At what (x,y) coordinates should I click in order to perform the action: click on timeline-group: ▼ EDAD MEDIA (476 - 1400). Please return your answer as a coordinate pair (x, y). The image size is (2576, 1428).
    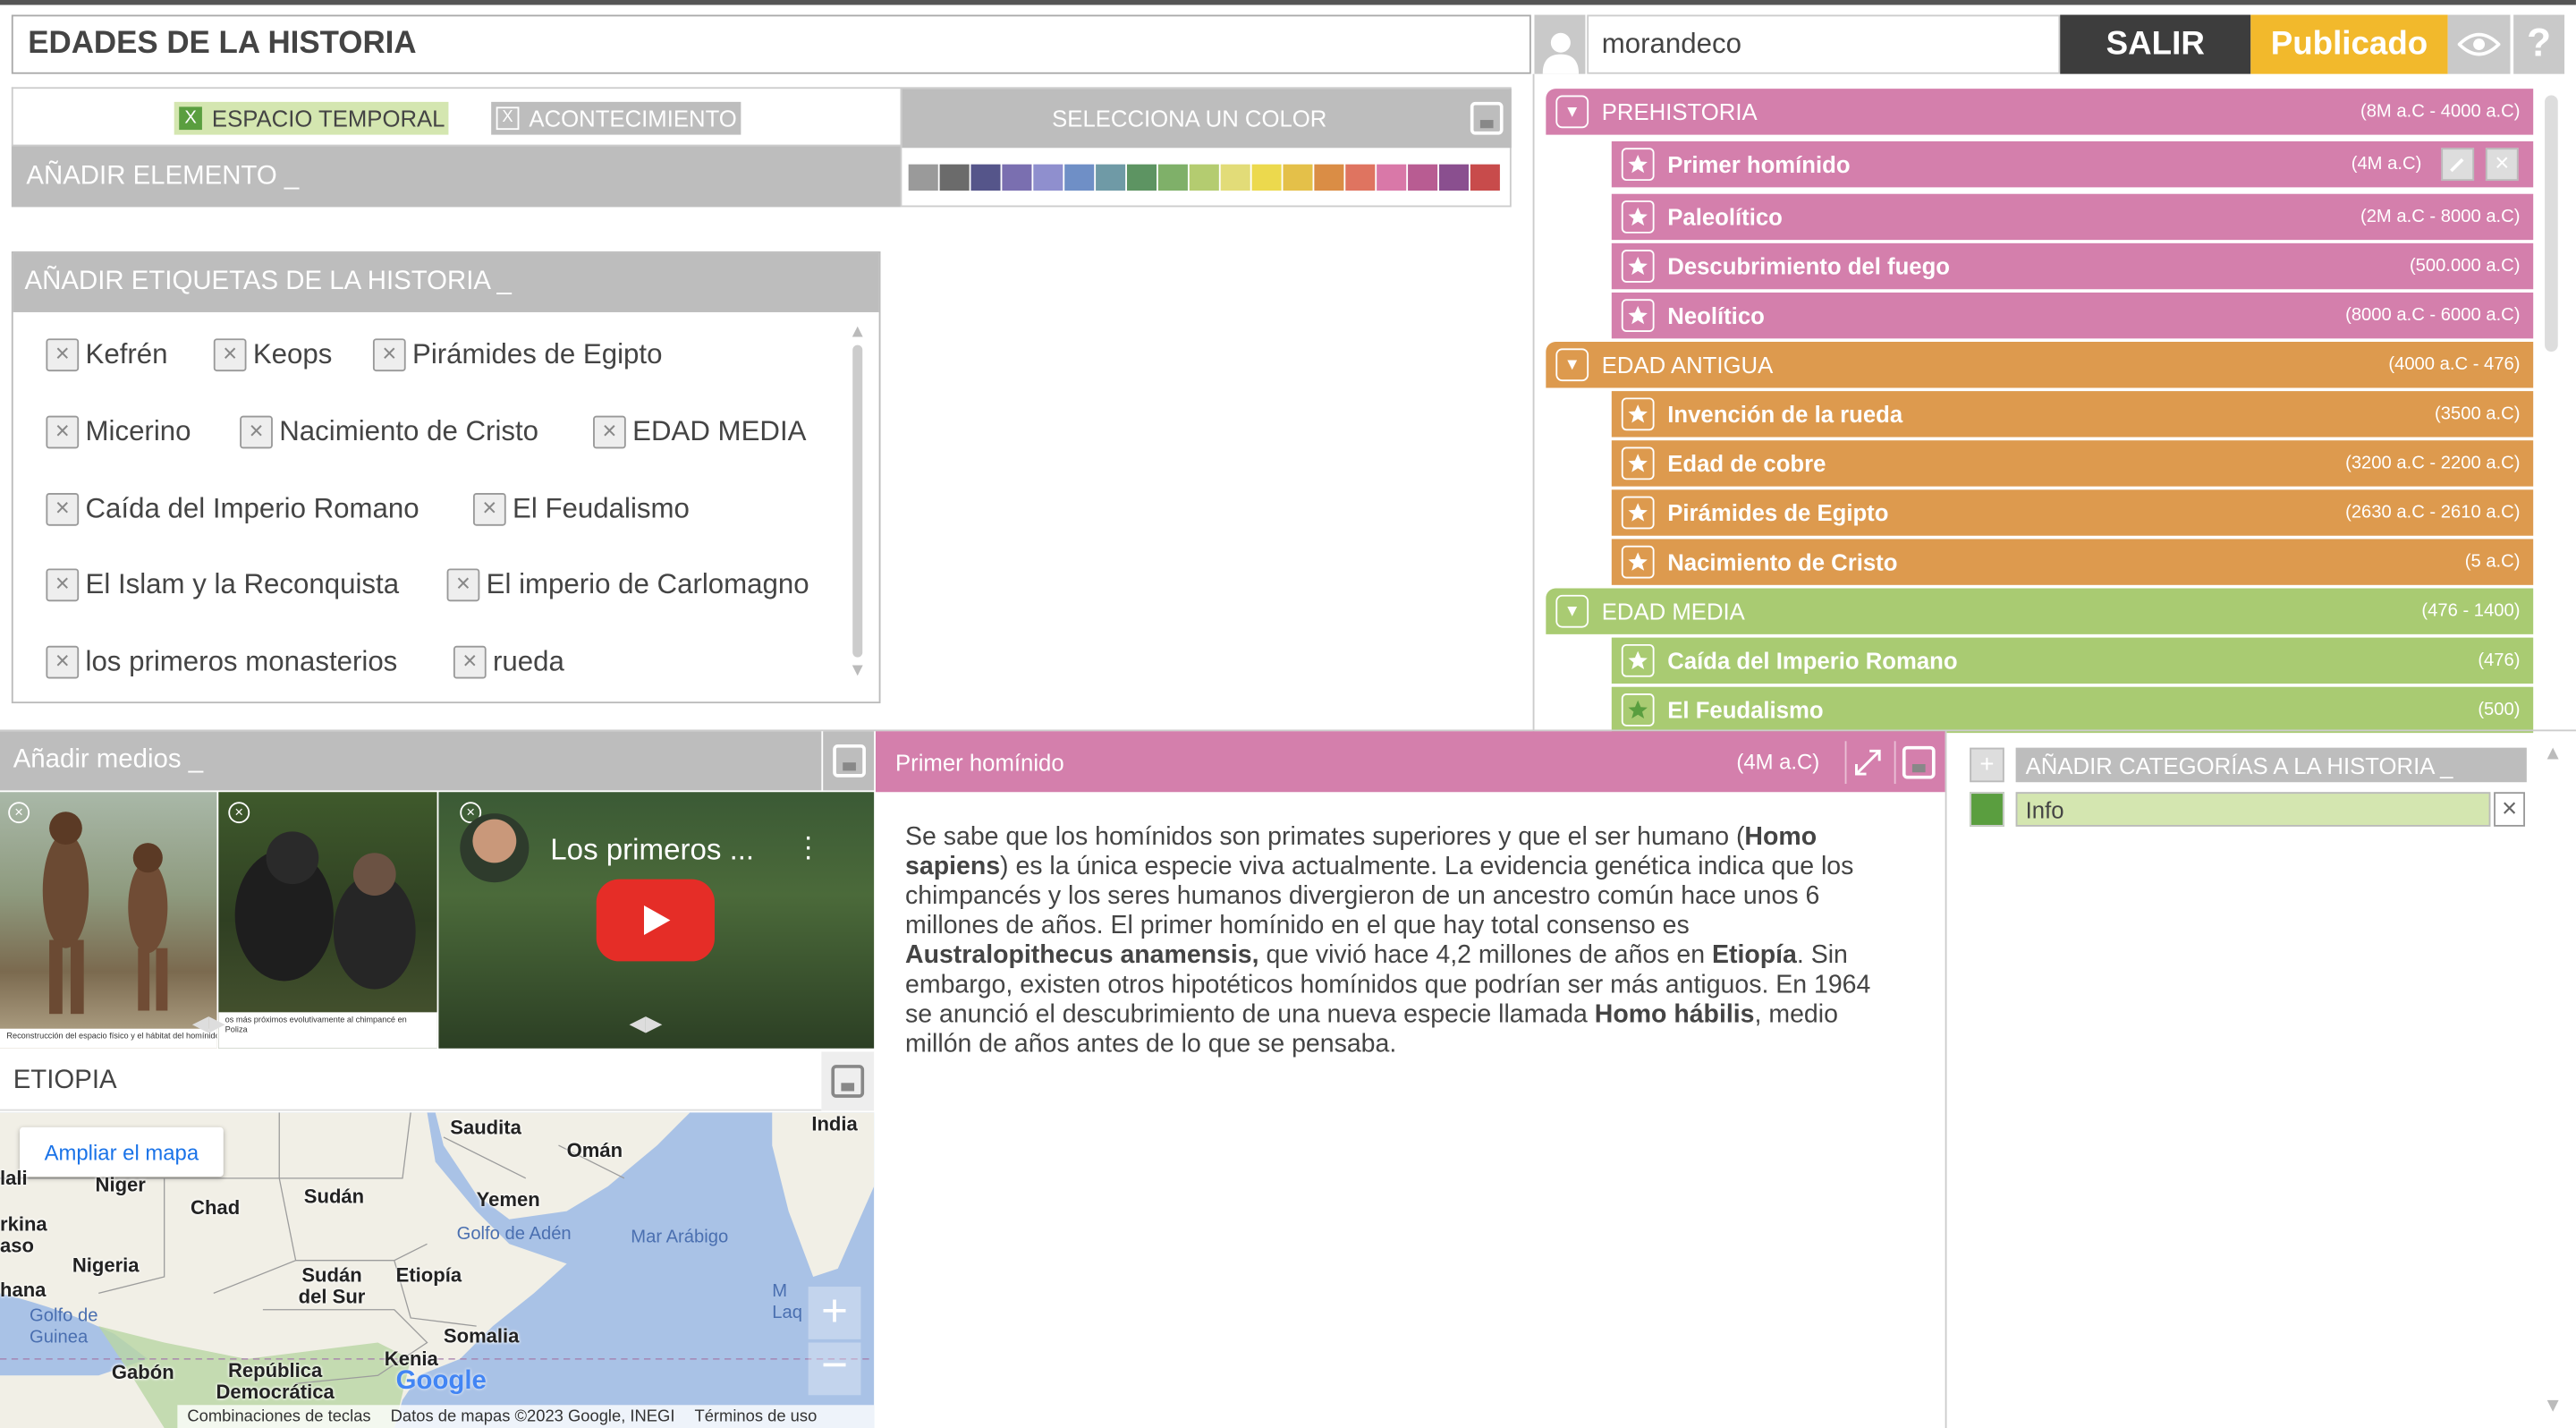
    Looking at the image, I should click on (2040, 611).